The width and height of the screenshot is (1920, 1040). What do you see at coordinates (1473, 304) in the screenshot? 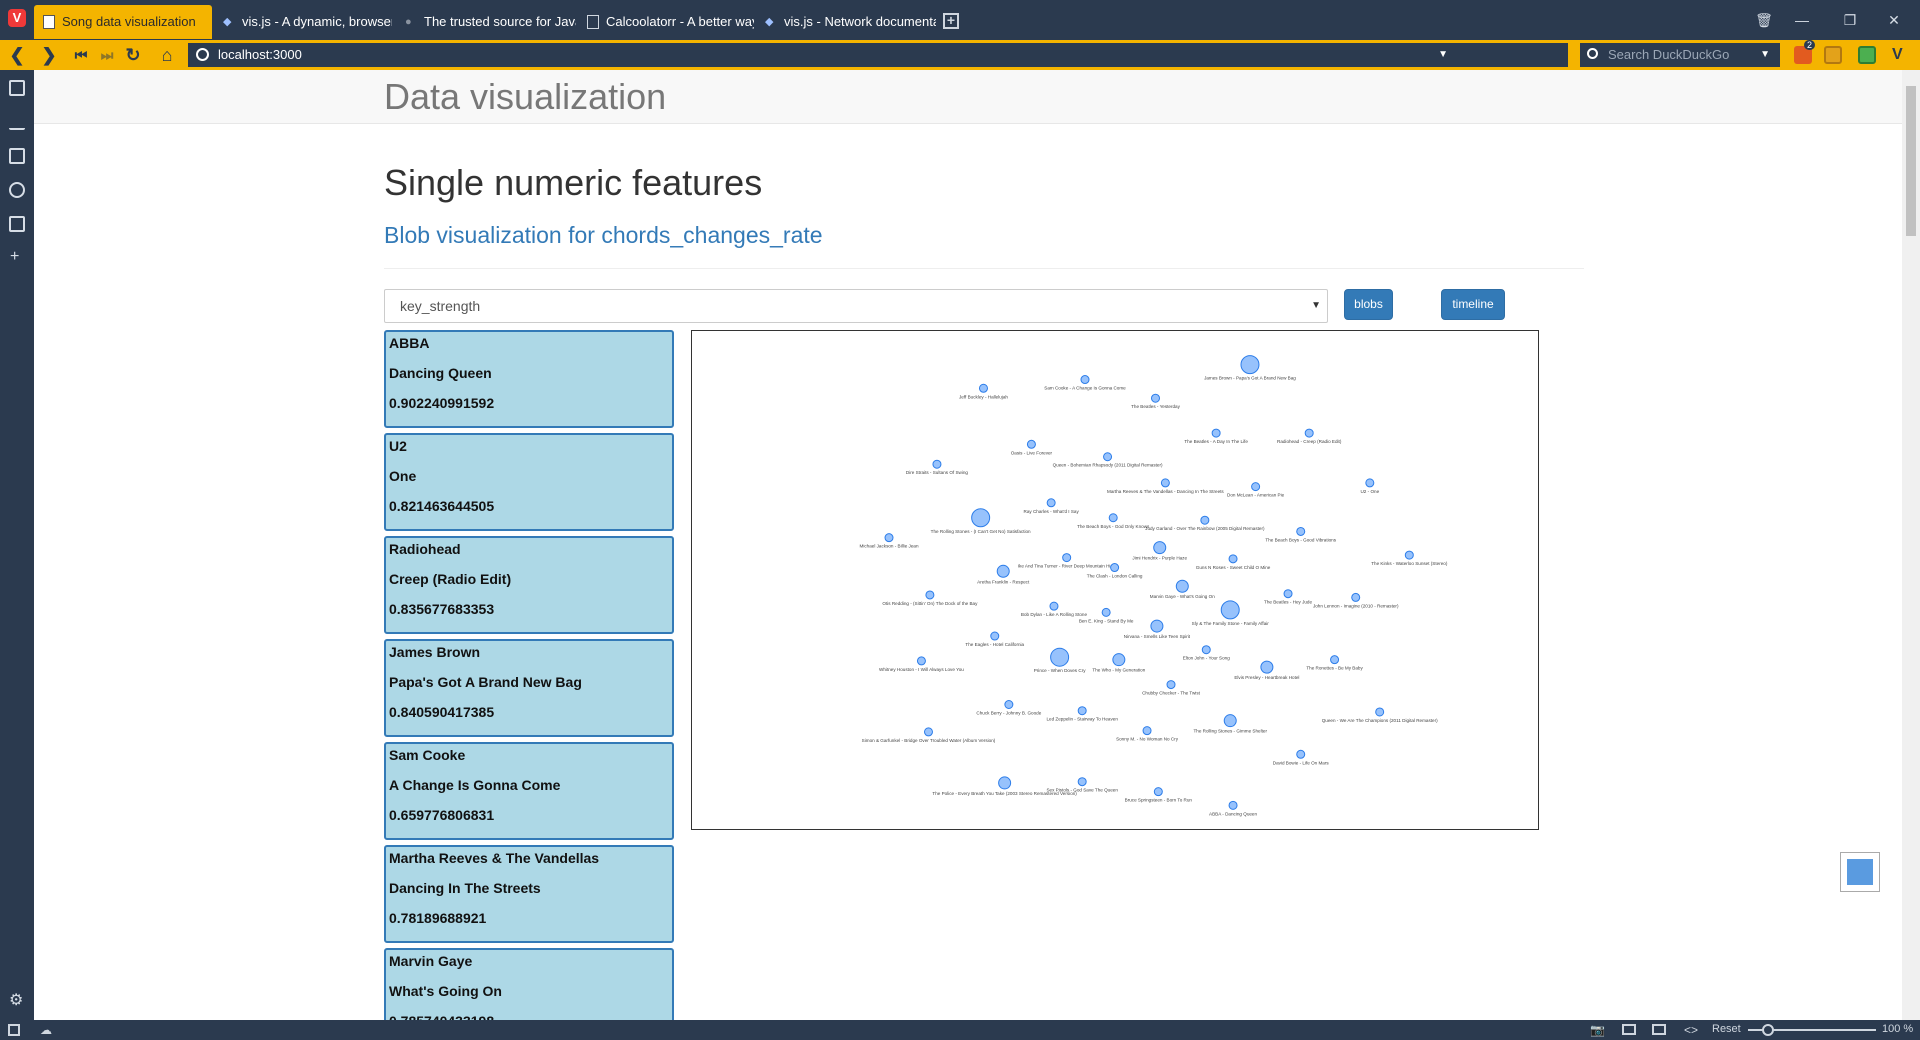
I see `timeline-button: timeline` at bounding box center [1473, 304].